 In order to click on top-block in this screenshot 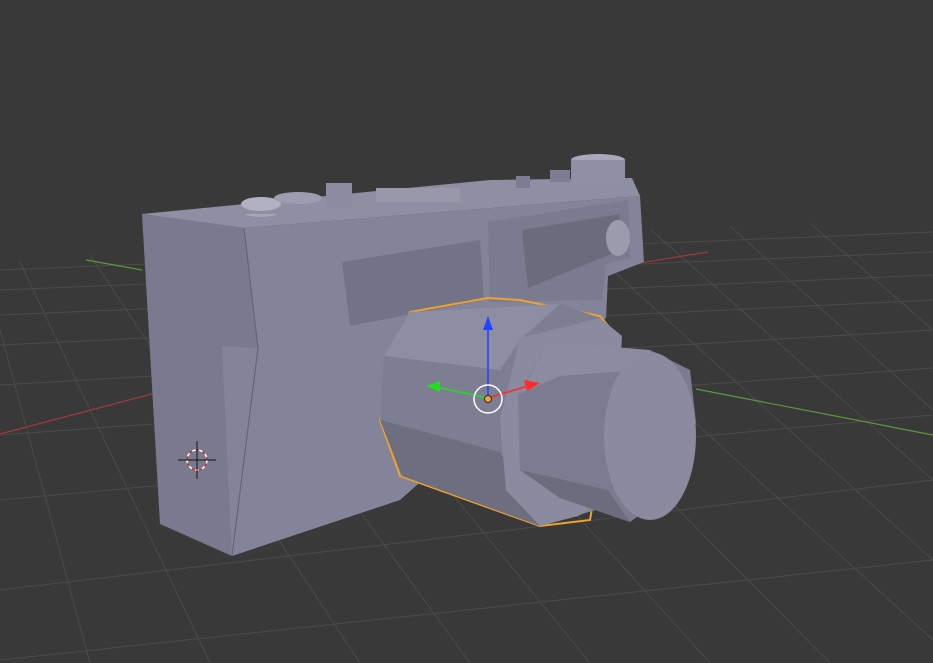, I will do `click(339, 196)`.